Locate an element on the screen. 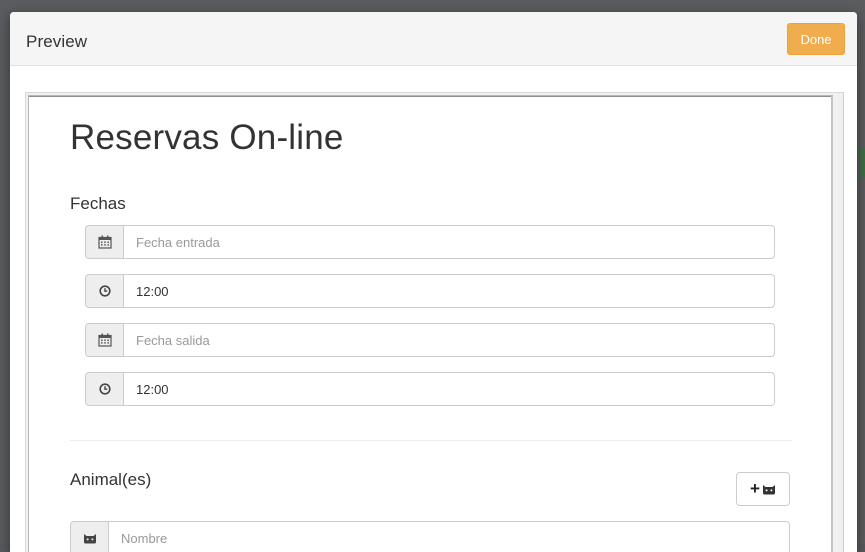 This screenshot has width=865, height=552. fecha-salida-input is located at coordinates (449, 340).